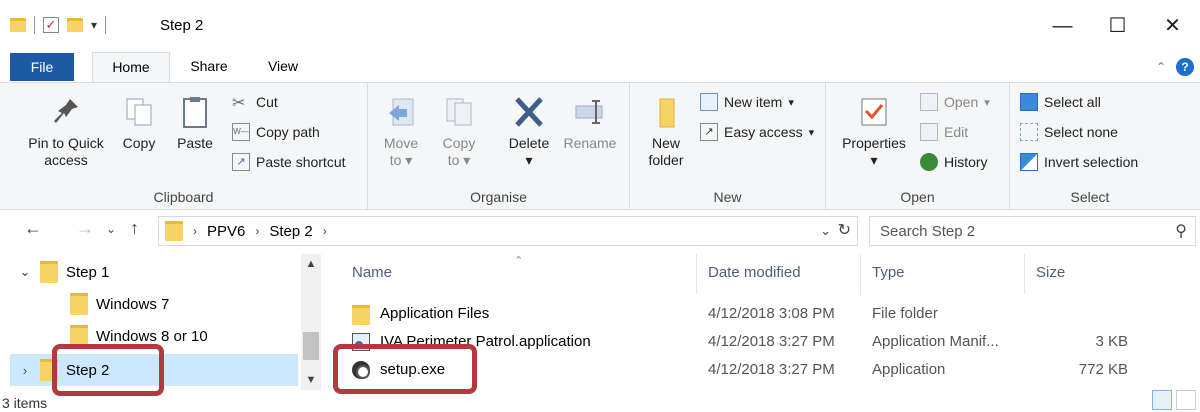 Image resolution: width=1200 pixels, height=412 pixels. Describe the element at coordinates (954, 162) in the screenshot. I see `history-button: History` at that location.